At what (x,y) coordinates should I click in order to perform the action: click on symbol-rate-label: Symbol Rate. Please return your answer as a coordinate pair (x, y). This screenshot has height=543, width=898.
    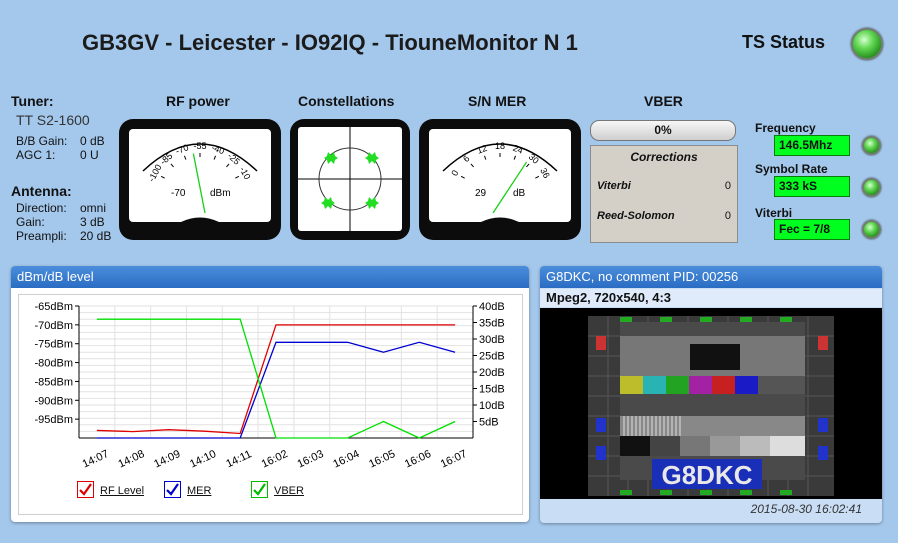
    Looking at the image, I should click on (791, 169).